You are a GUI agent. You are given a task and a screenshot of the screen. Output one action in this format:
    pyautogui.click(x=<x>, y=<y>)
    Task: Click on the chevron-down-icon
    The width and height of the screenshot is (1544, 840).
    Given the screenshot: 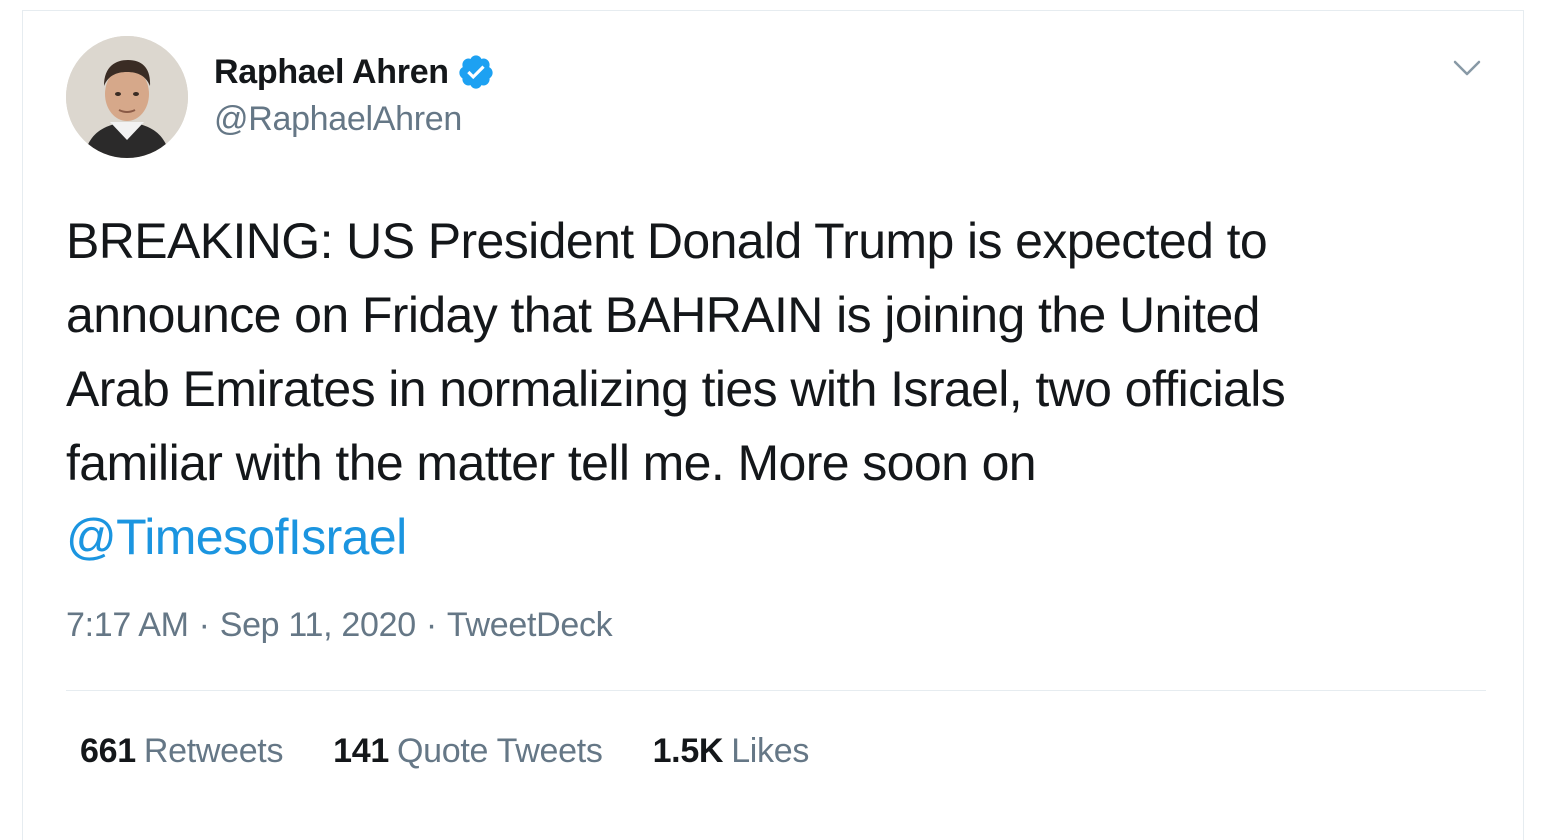 What is the action you would take?
    pyautogui.click(x=1467, y=68)
    